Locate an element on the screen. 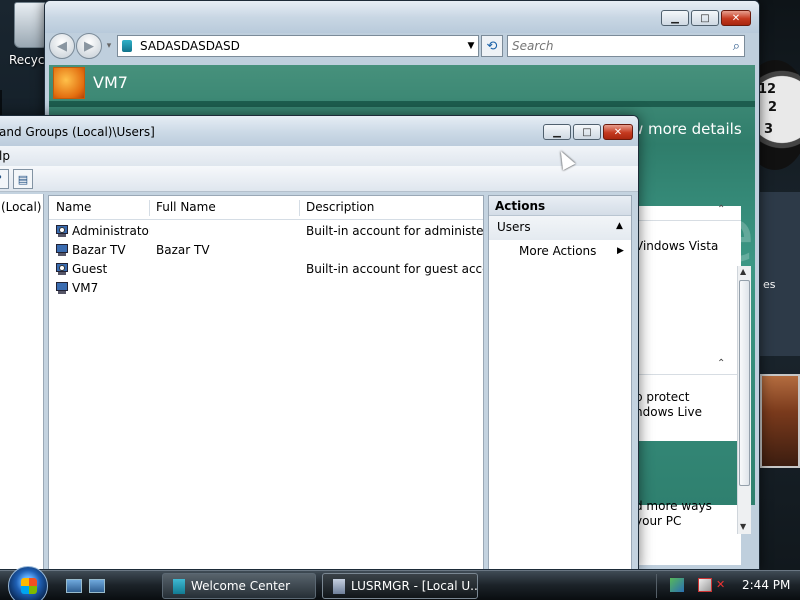  lusrmgr-minimize-button: ▁ is located at coordinates (557, 132).